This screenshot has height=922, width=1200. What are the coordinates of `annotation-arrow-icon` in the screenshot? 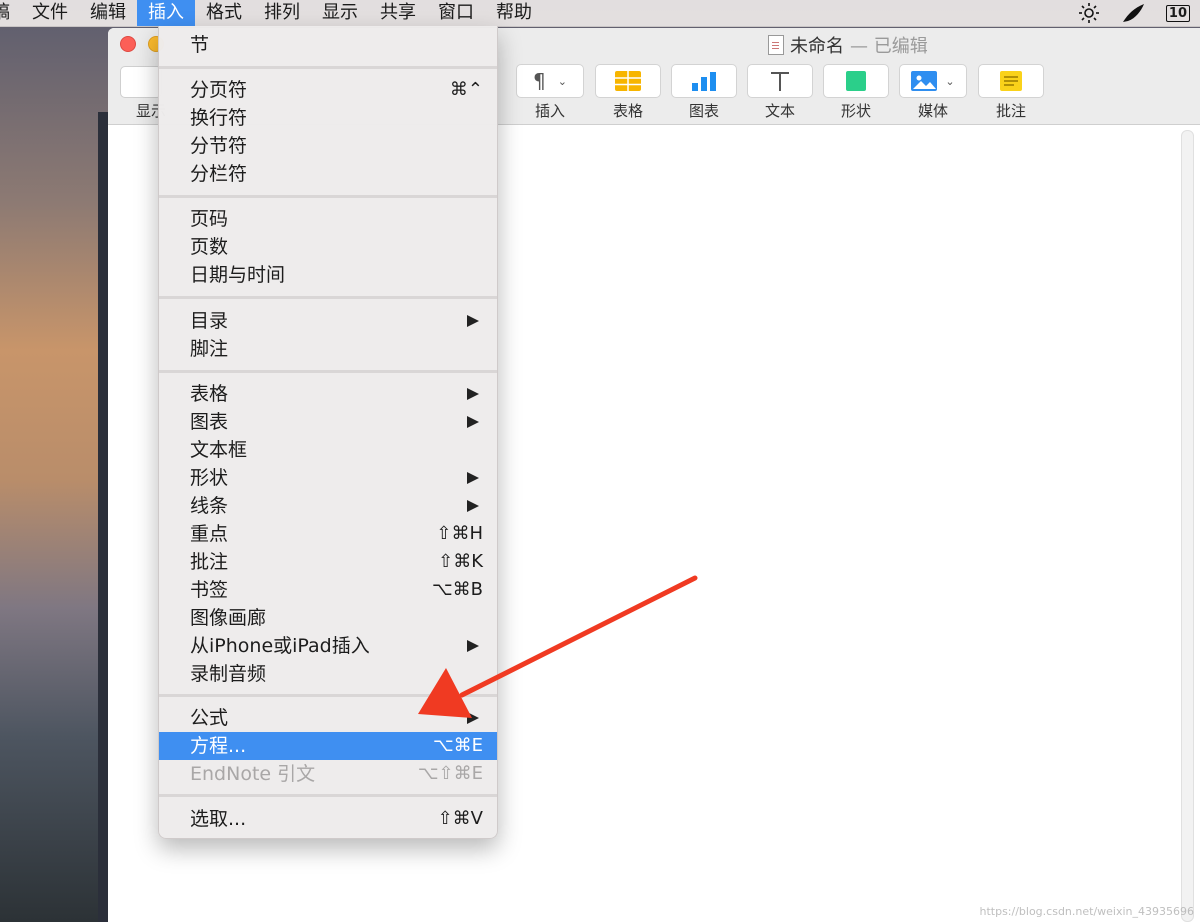 It's located at (558, 646).